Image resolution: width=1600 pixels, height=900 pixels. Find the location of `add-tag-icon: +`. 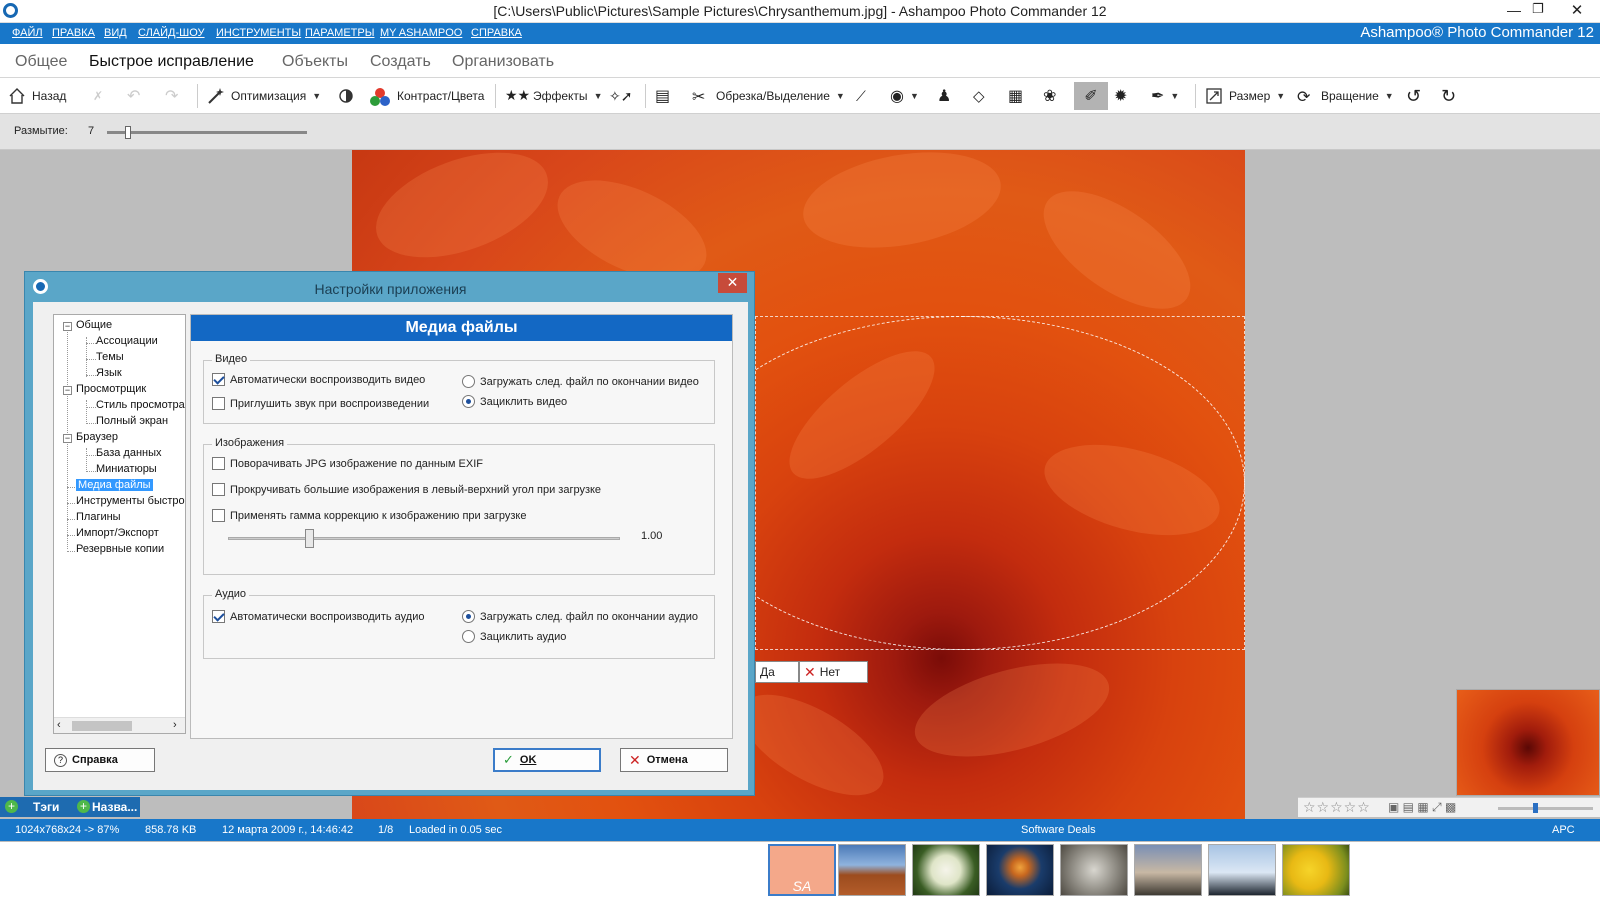

add-tag-icon: + is located at coordinates (11, 806).